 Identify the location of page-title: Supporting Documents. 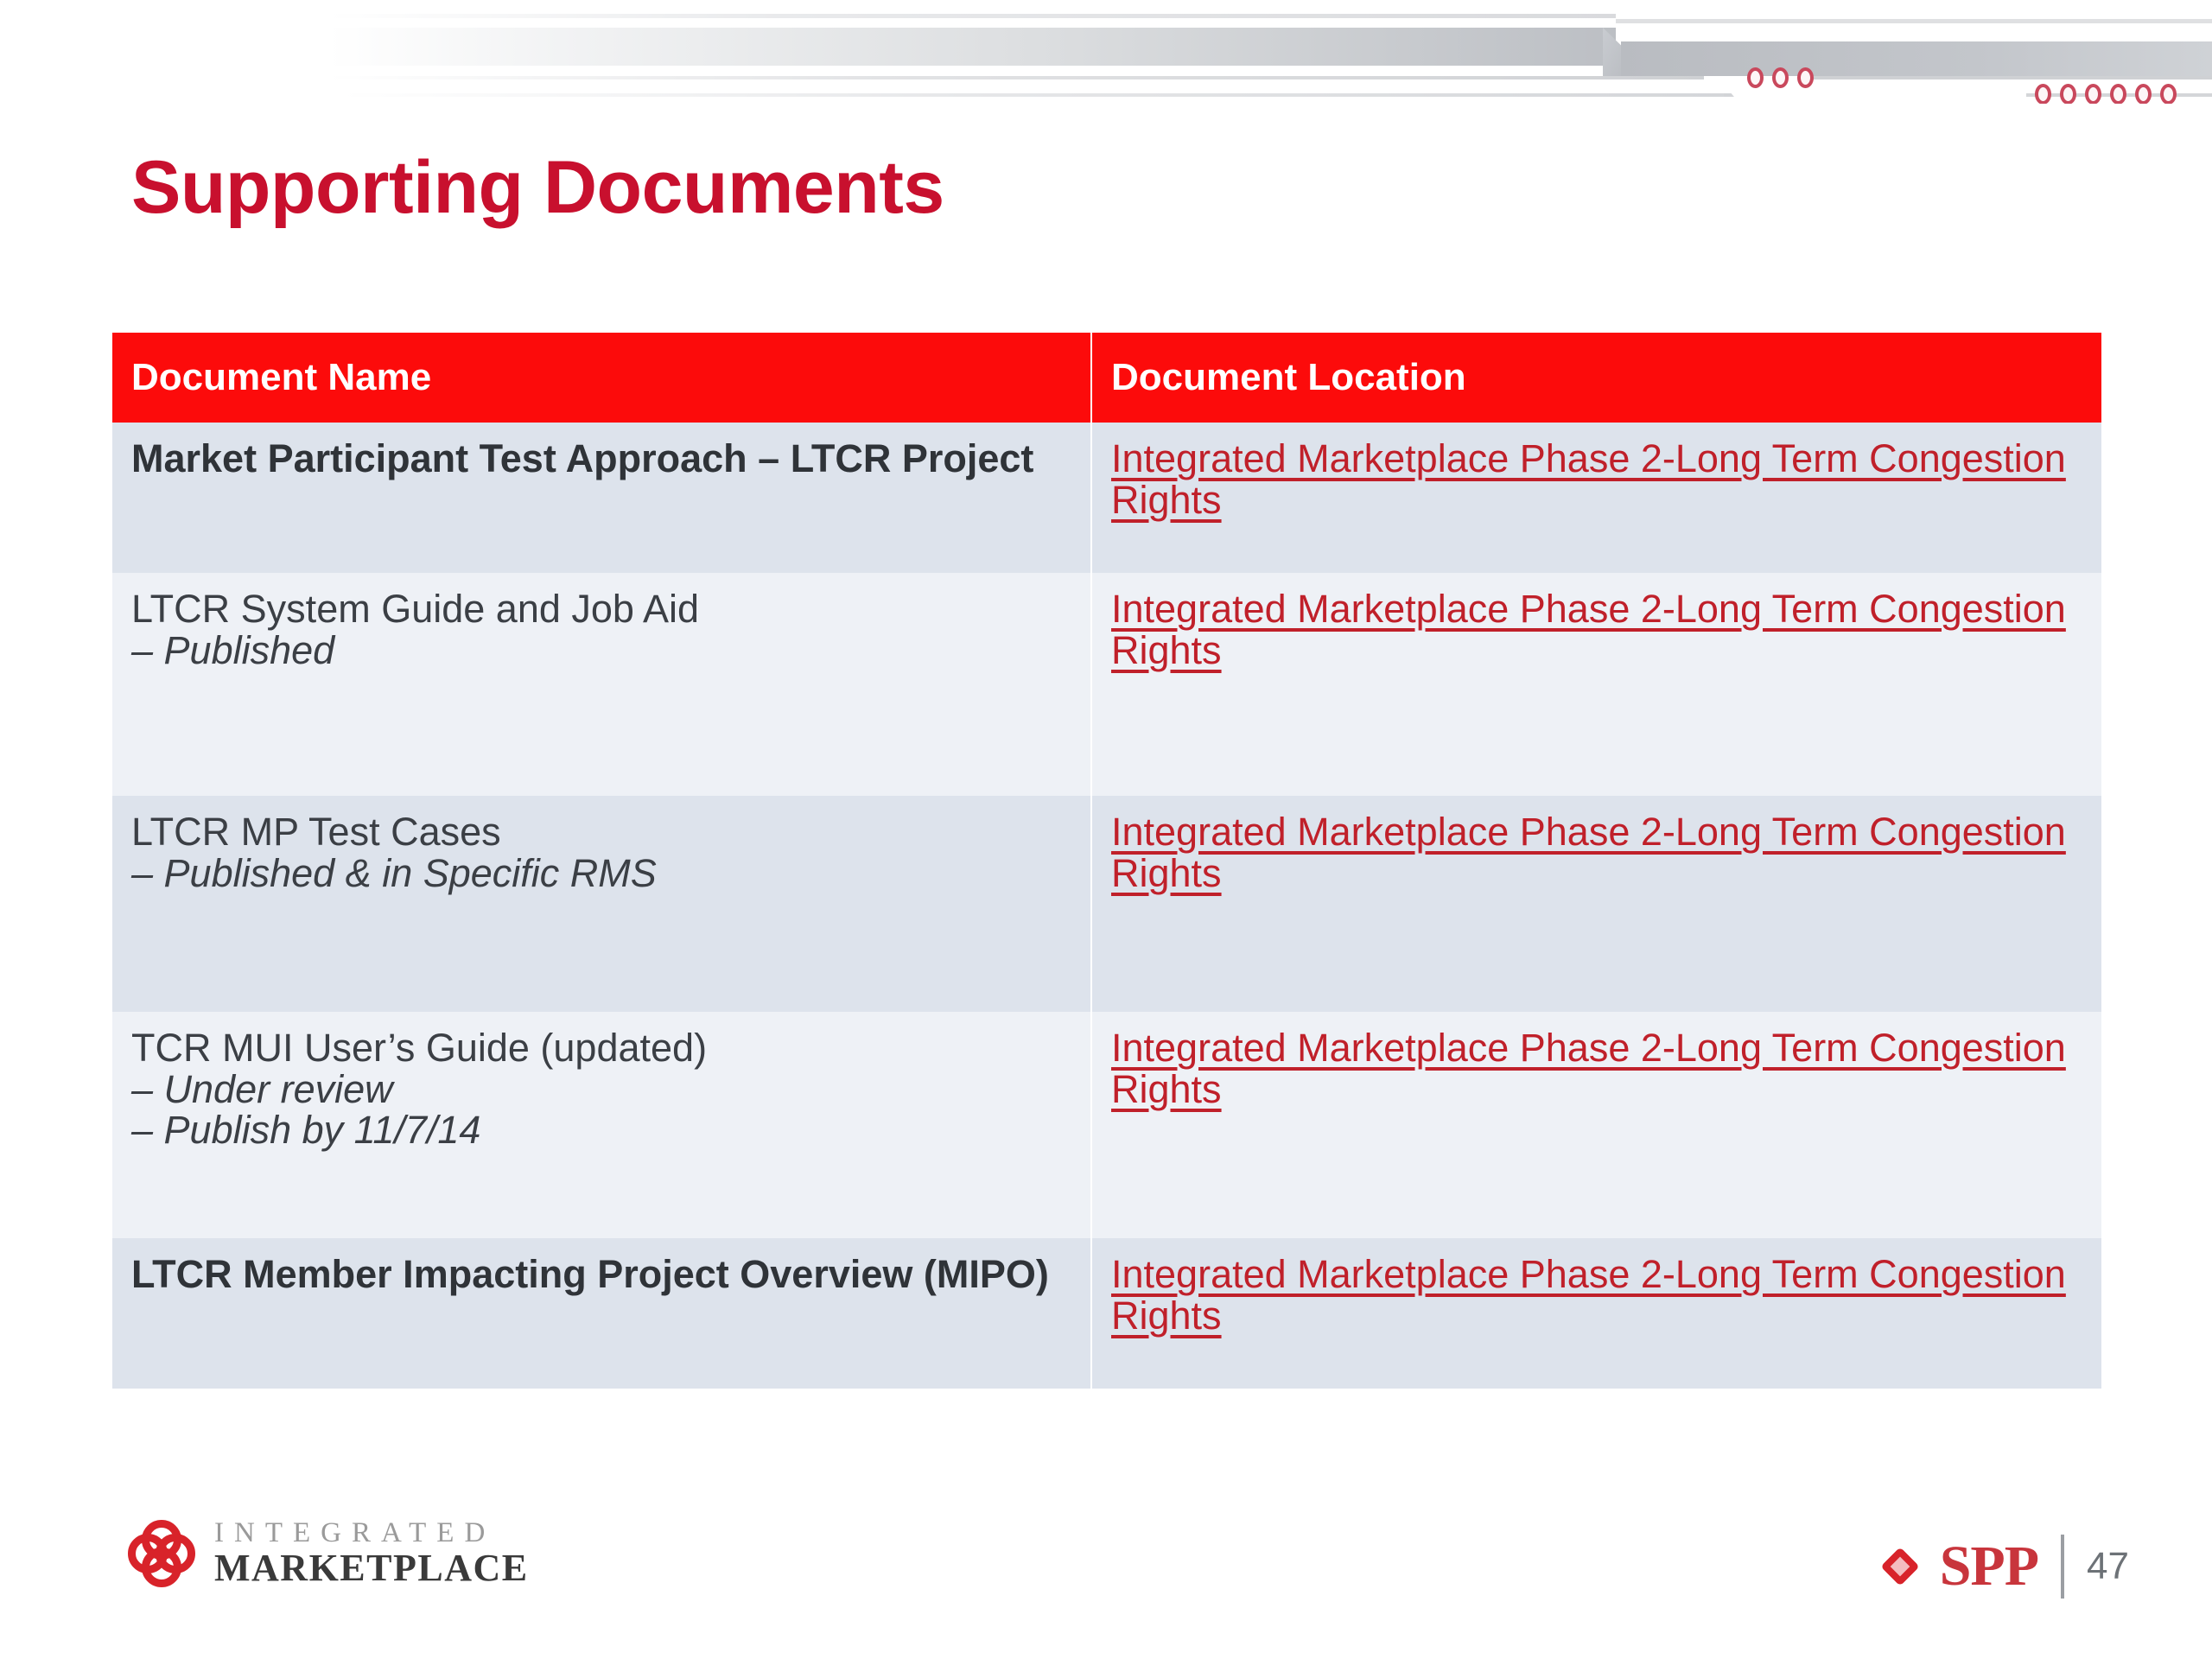
(537, 187).